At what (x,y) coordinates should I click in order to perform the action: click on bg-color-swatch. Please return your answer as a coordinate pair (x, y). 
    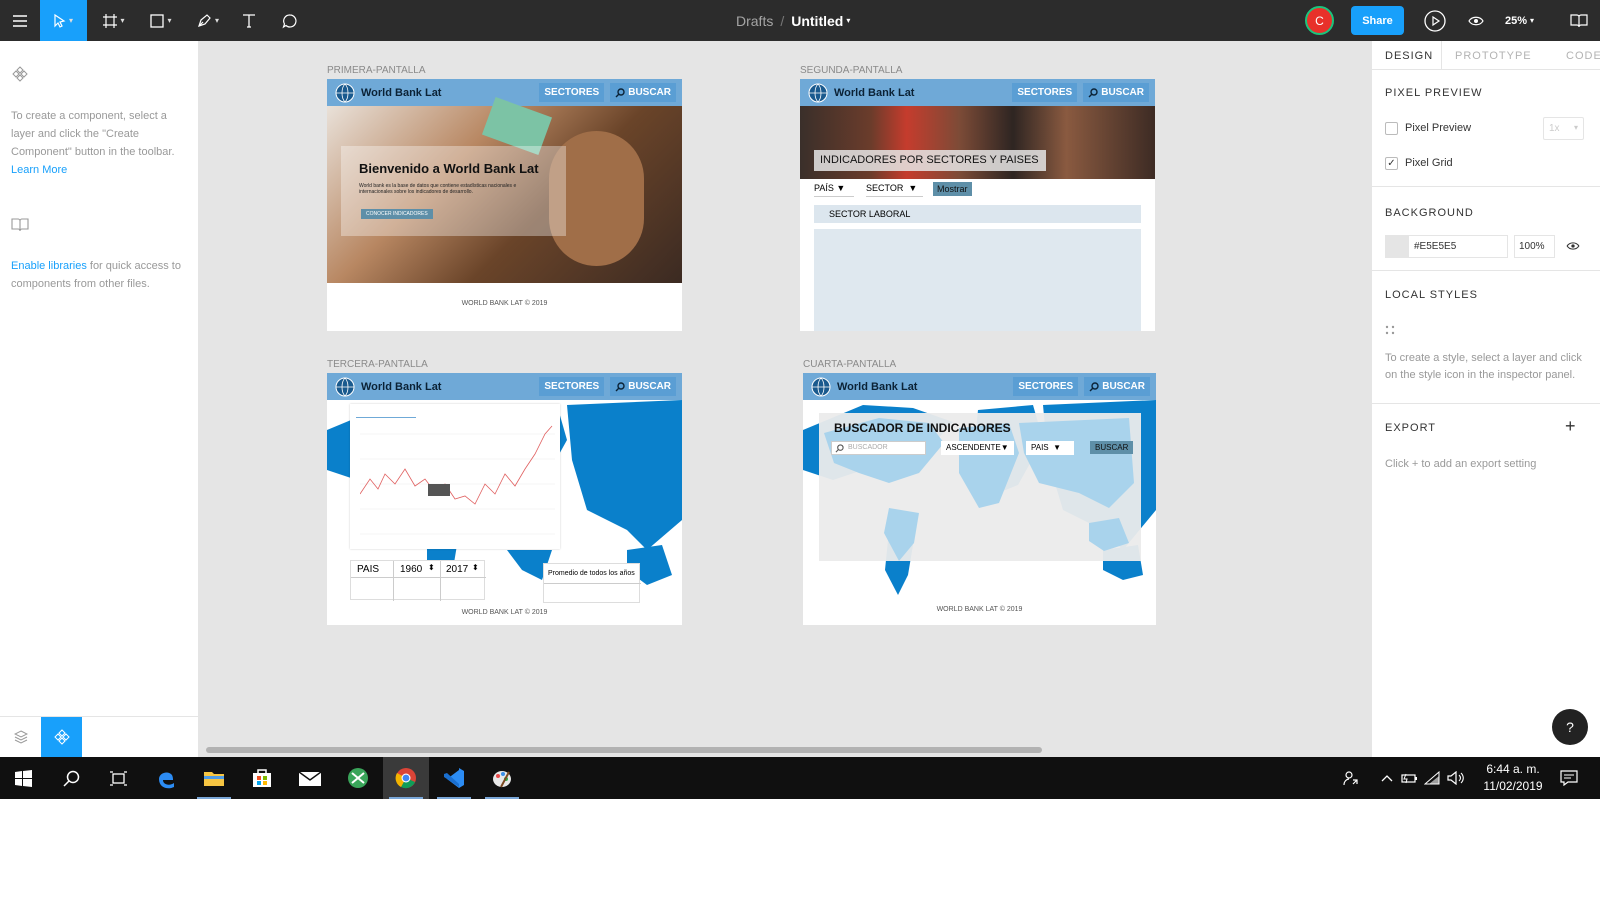
    Looking at the image, I should click on (1397, 246).